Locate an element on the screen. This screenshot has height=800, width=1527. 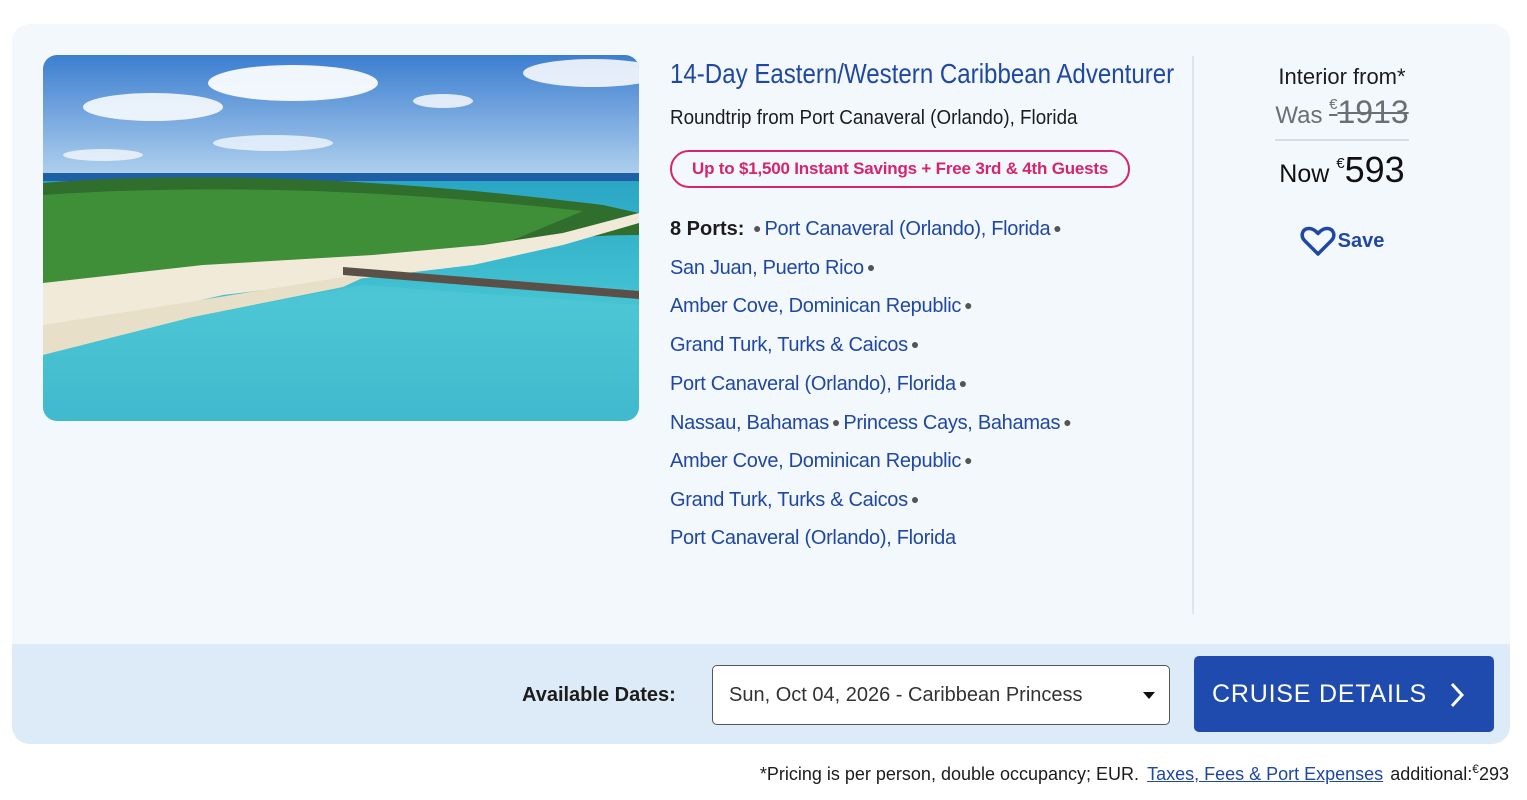
heart-icon is located at coordinates (1318, 241).